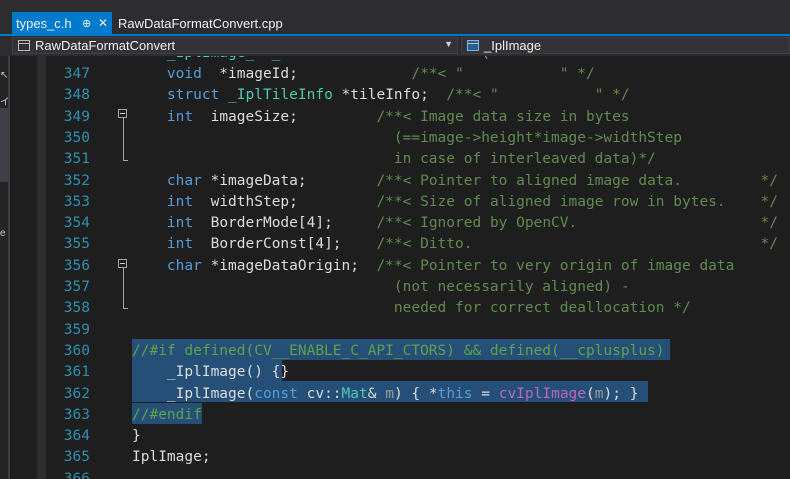  I want to click on member-dropdown: _IplImage, so click(625, 45).